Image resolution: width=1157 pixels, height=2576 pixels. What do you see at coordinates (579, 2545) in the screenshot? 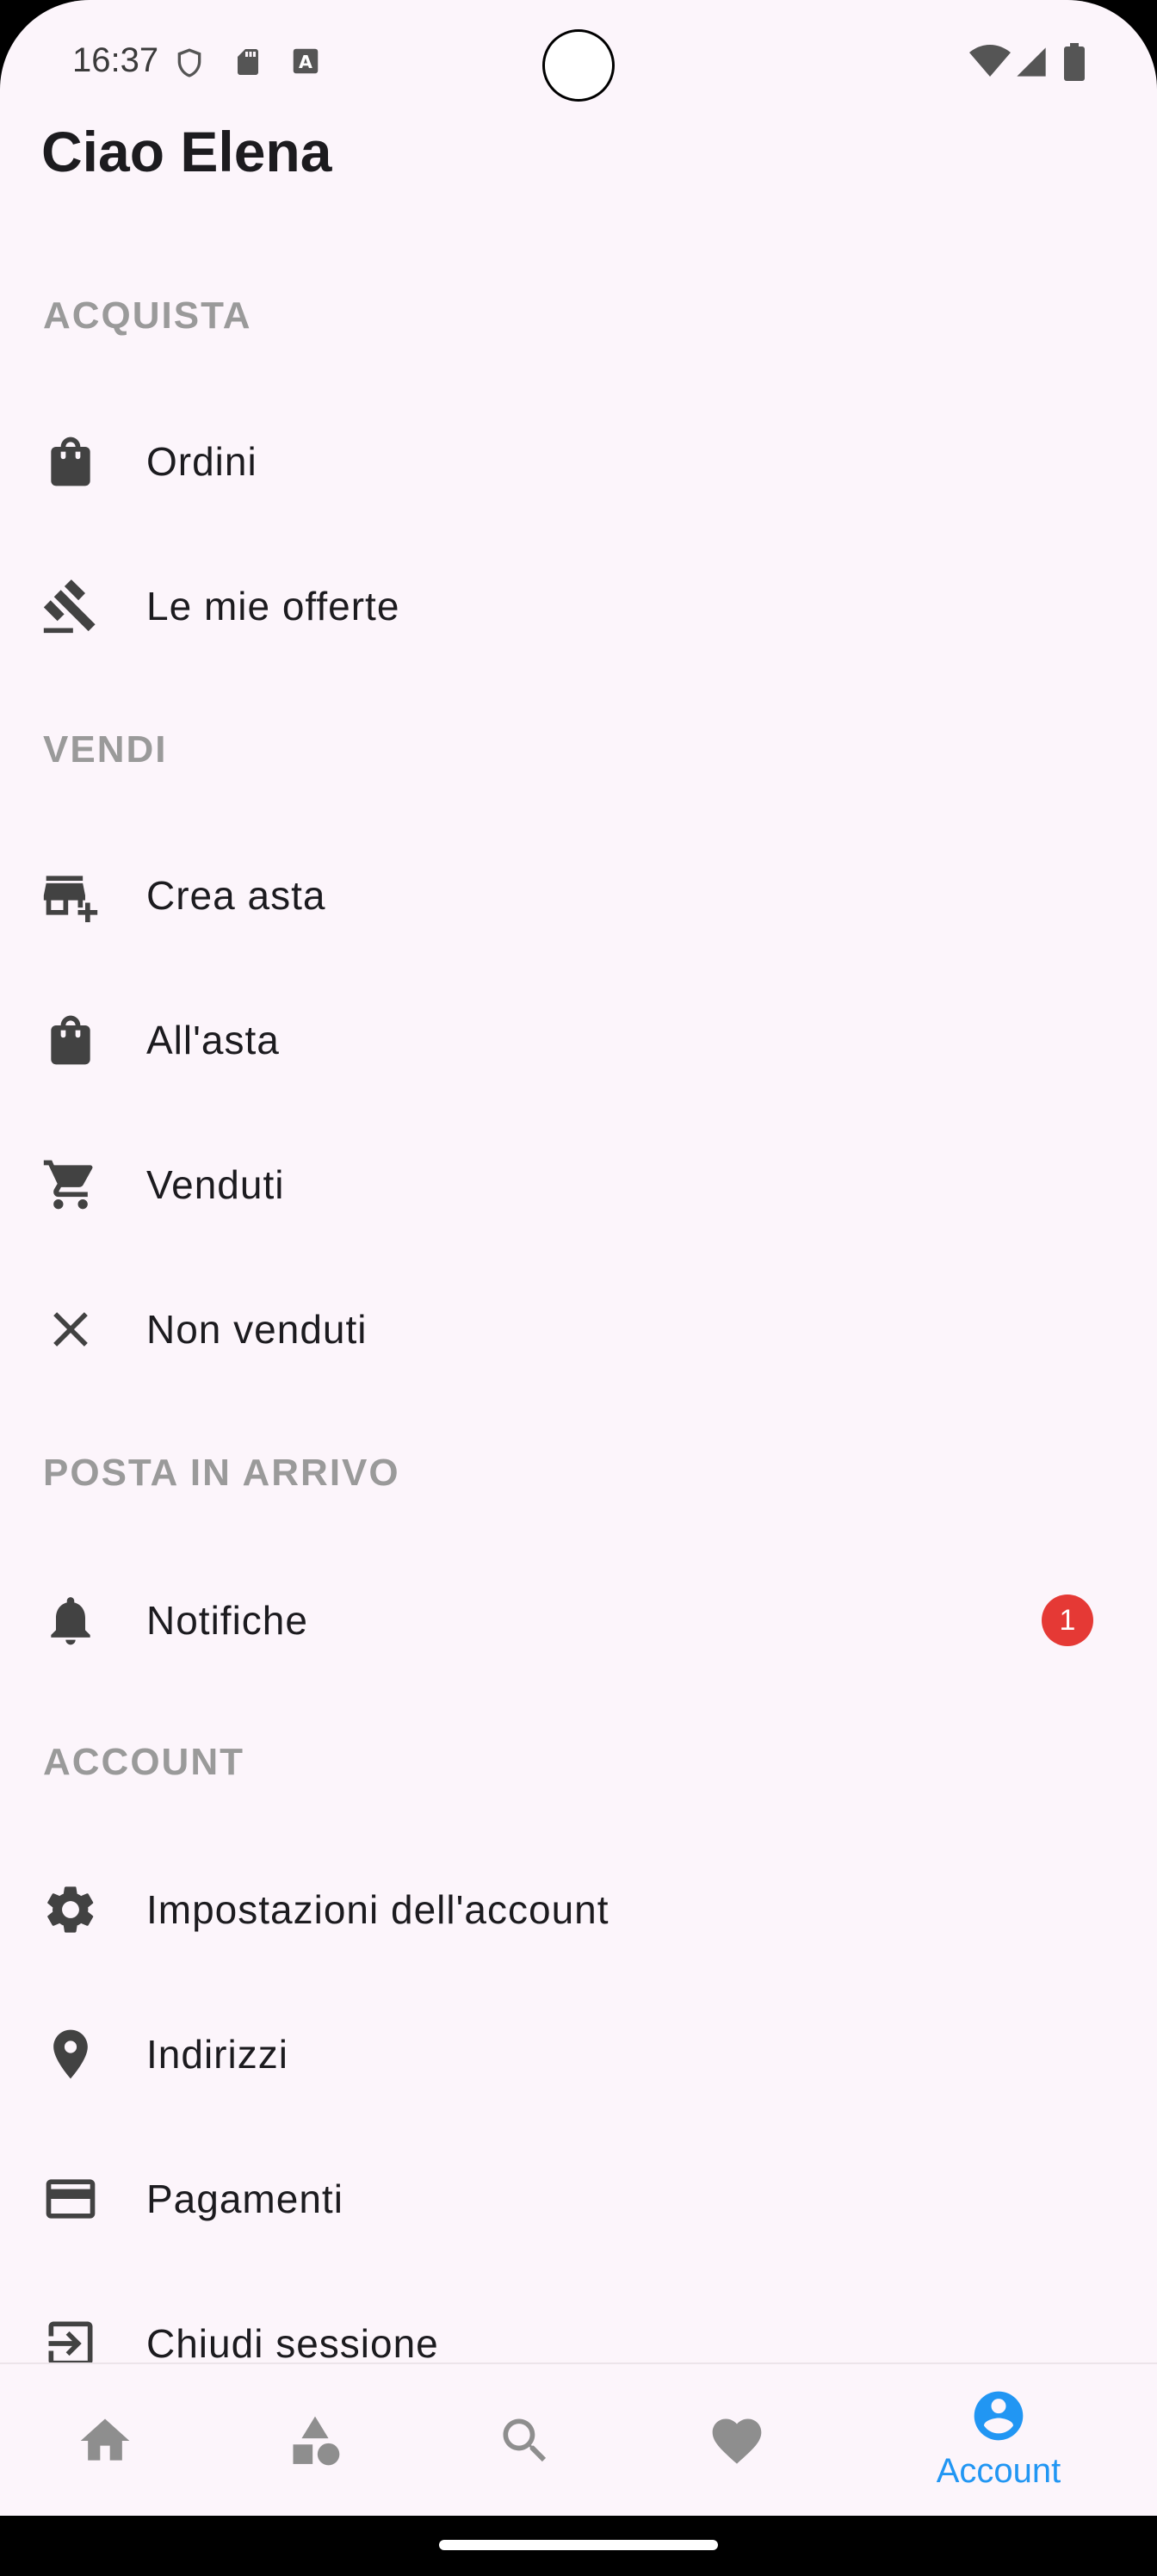
I see `gesture-handle` at bounding box center [579, 2545].